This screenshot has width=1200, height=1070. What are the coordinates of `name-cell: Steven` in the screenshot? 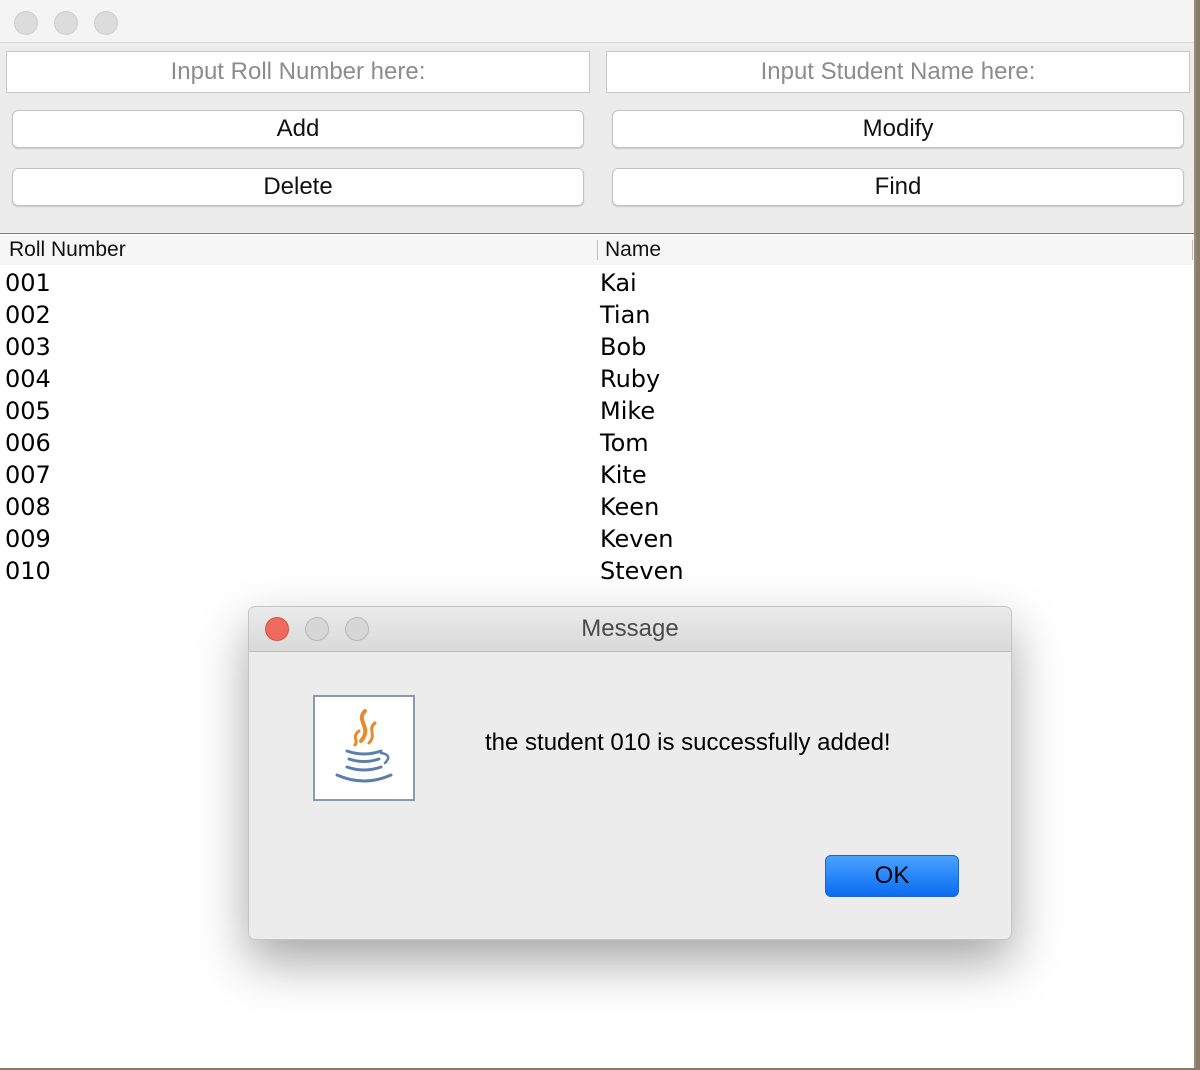 It's located at (642, 571).